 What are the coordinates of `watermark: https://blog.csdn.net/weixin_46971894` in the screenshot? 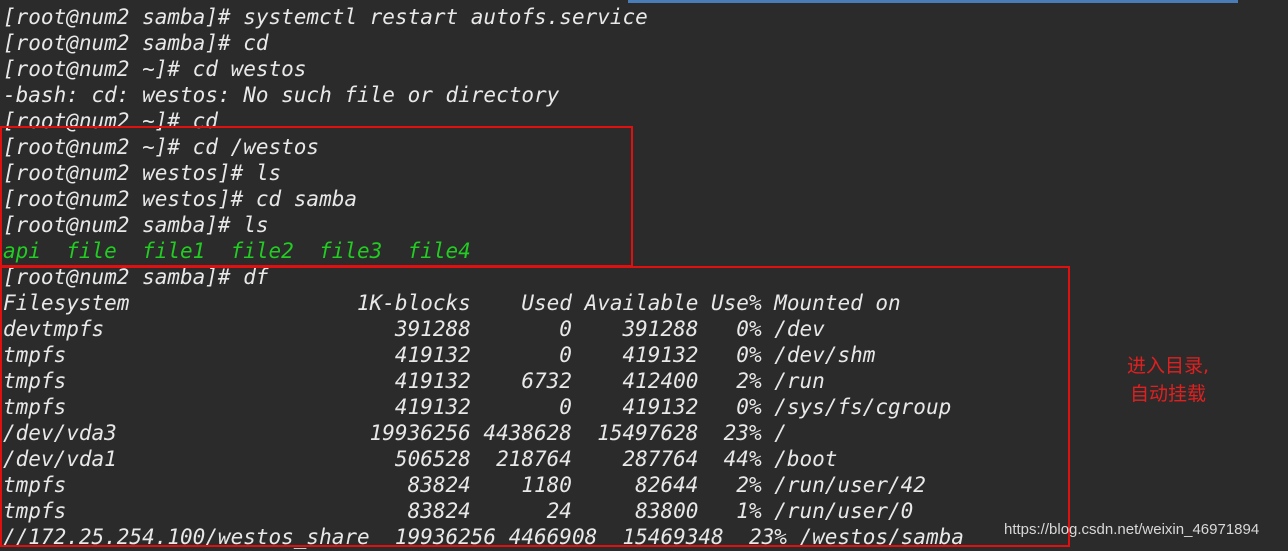 It's located at (1132, 529).